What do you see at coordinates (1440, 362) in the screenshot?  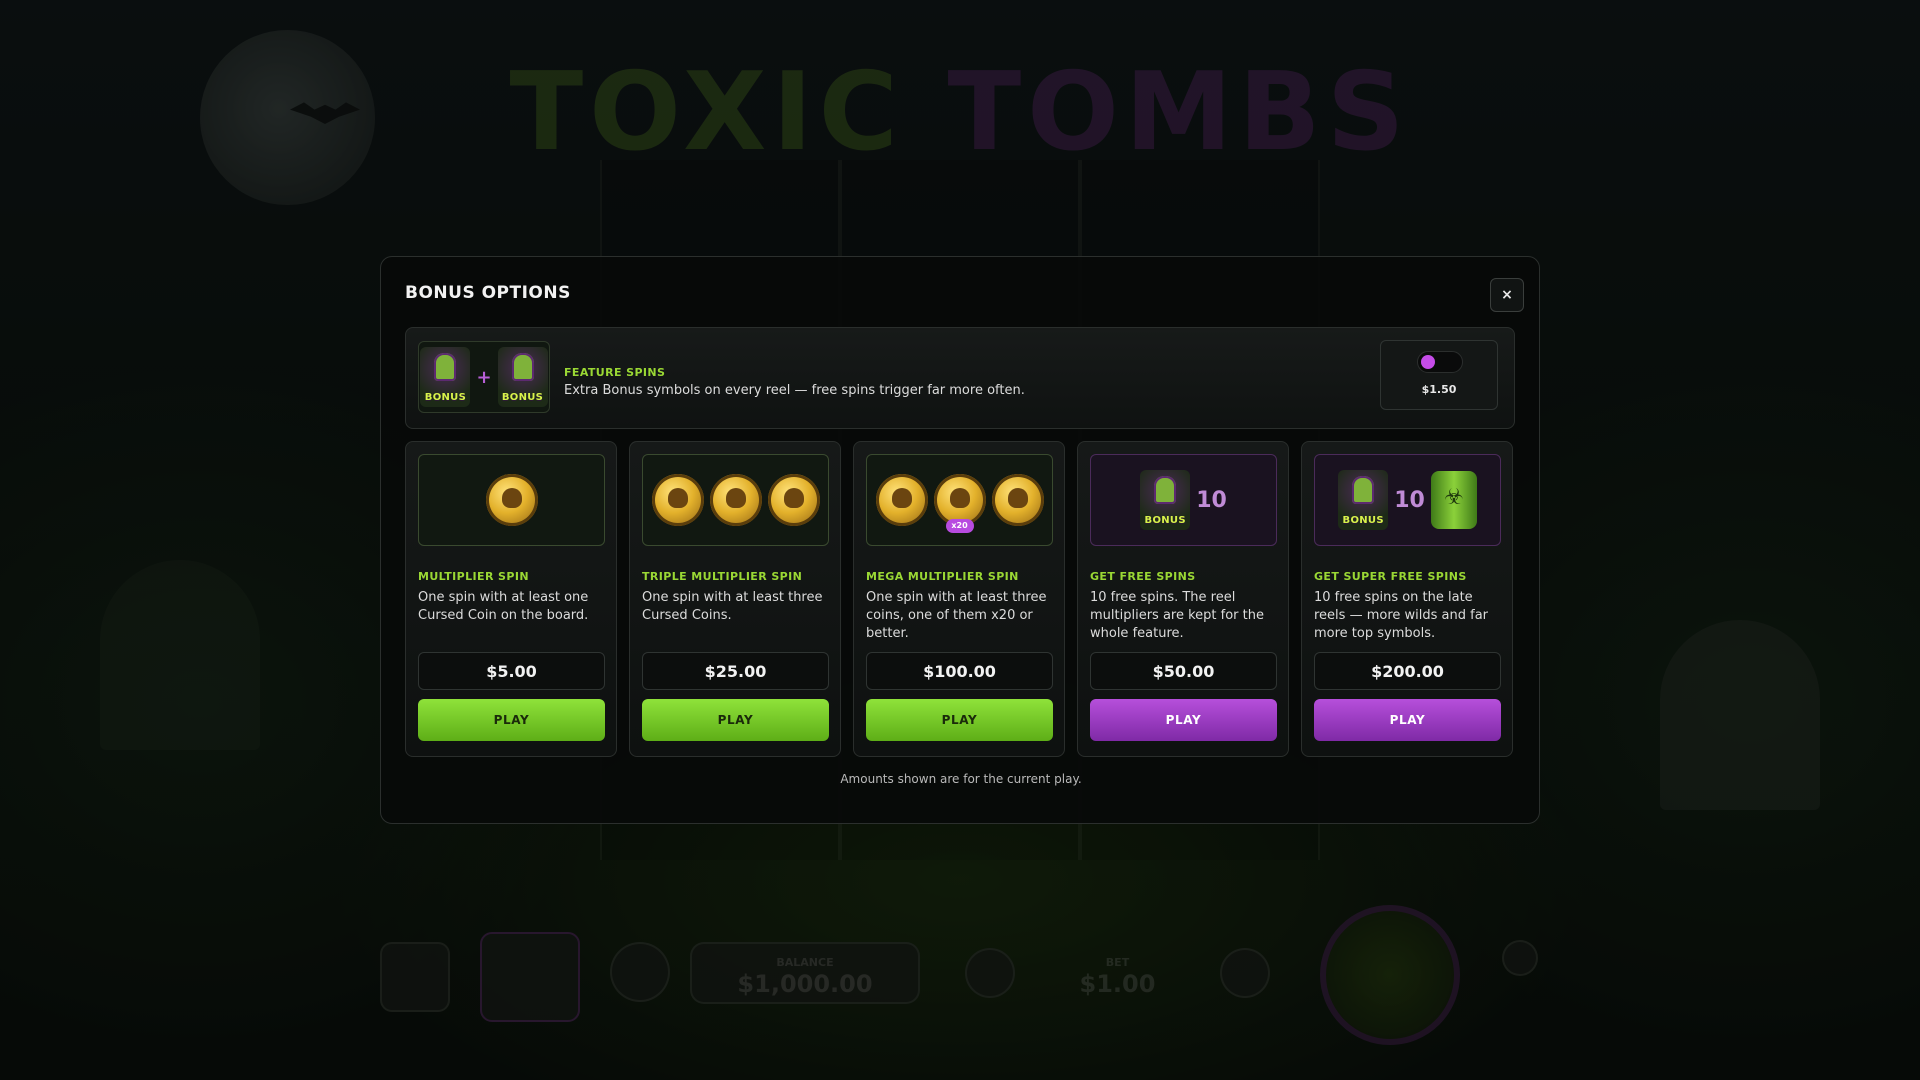 I see `feature-toggle` at bounding box center [1440, 362].